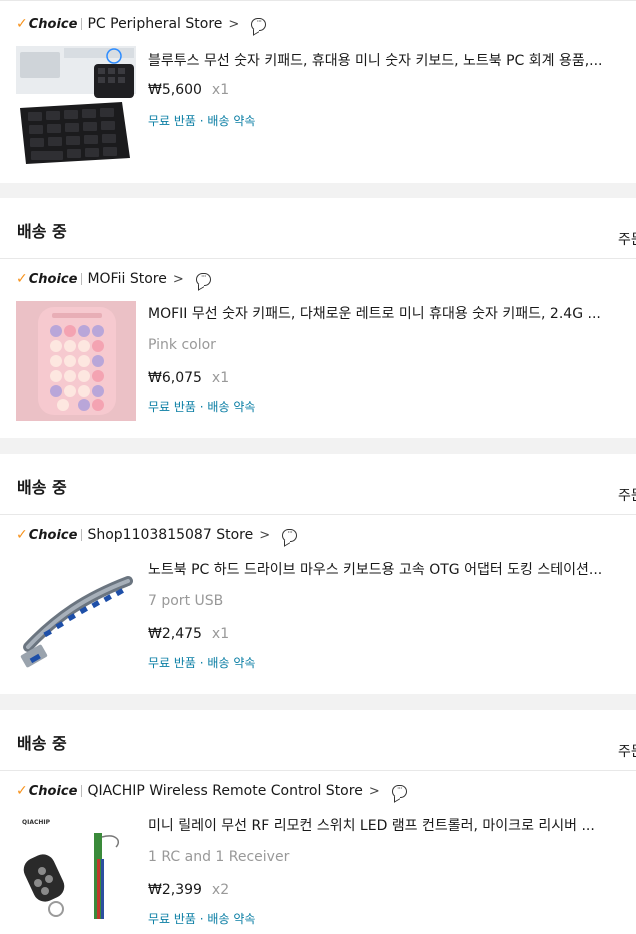 Image resolution: width=636 pixels, height=934 pixels. What do you see at coordinates (76, 361) in the screenshot?
I see `product-image-keypad-pink` at bounding box center [76, 361].